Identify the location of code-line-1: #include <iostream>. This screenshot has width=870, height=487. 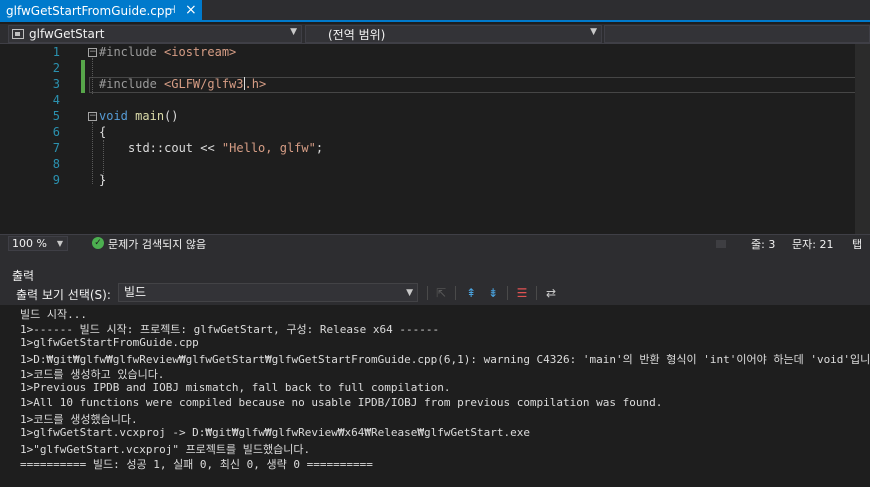
(167, 52).